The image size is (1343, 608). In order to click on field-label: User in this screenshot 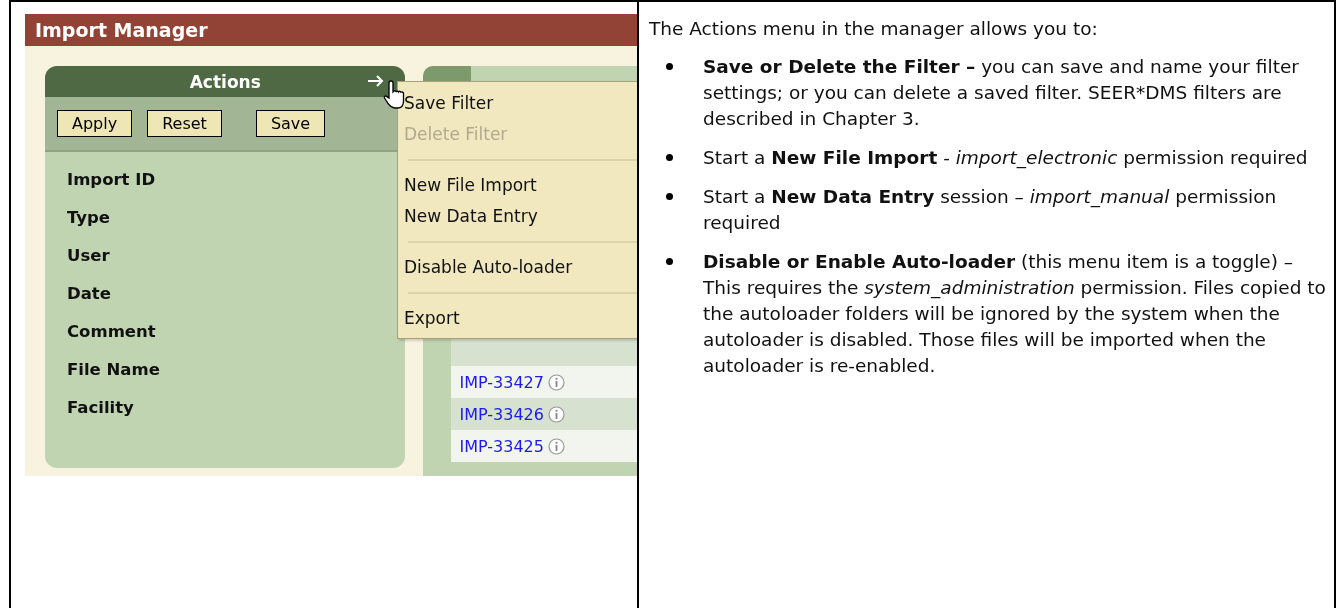, I will do `click(89, 255)`.